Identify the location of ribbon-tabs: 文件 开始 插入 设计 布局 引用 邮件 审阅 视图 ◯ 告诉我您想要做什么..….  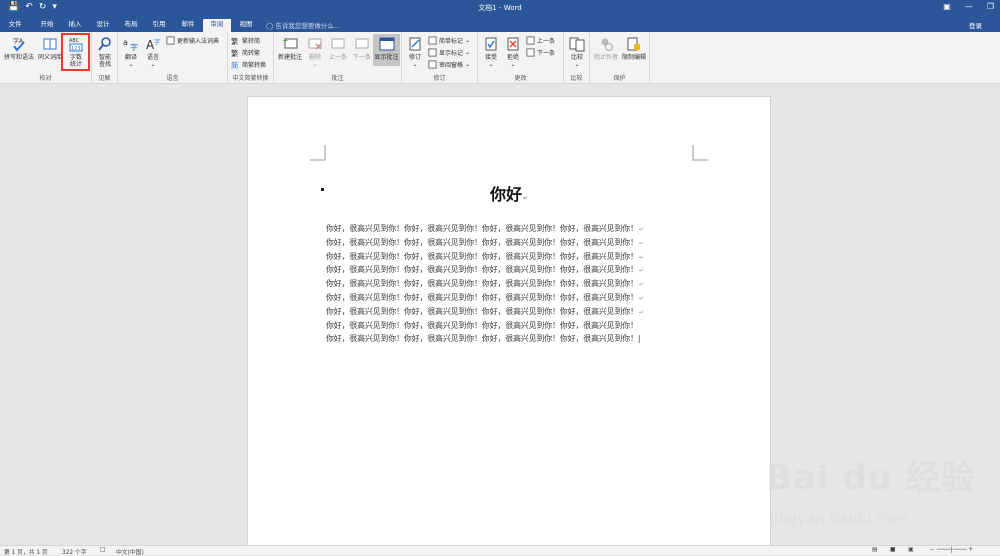
(500, 24).